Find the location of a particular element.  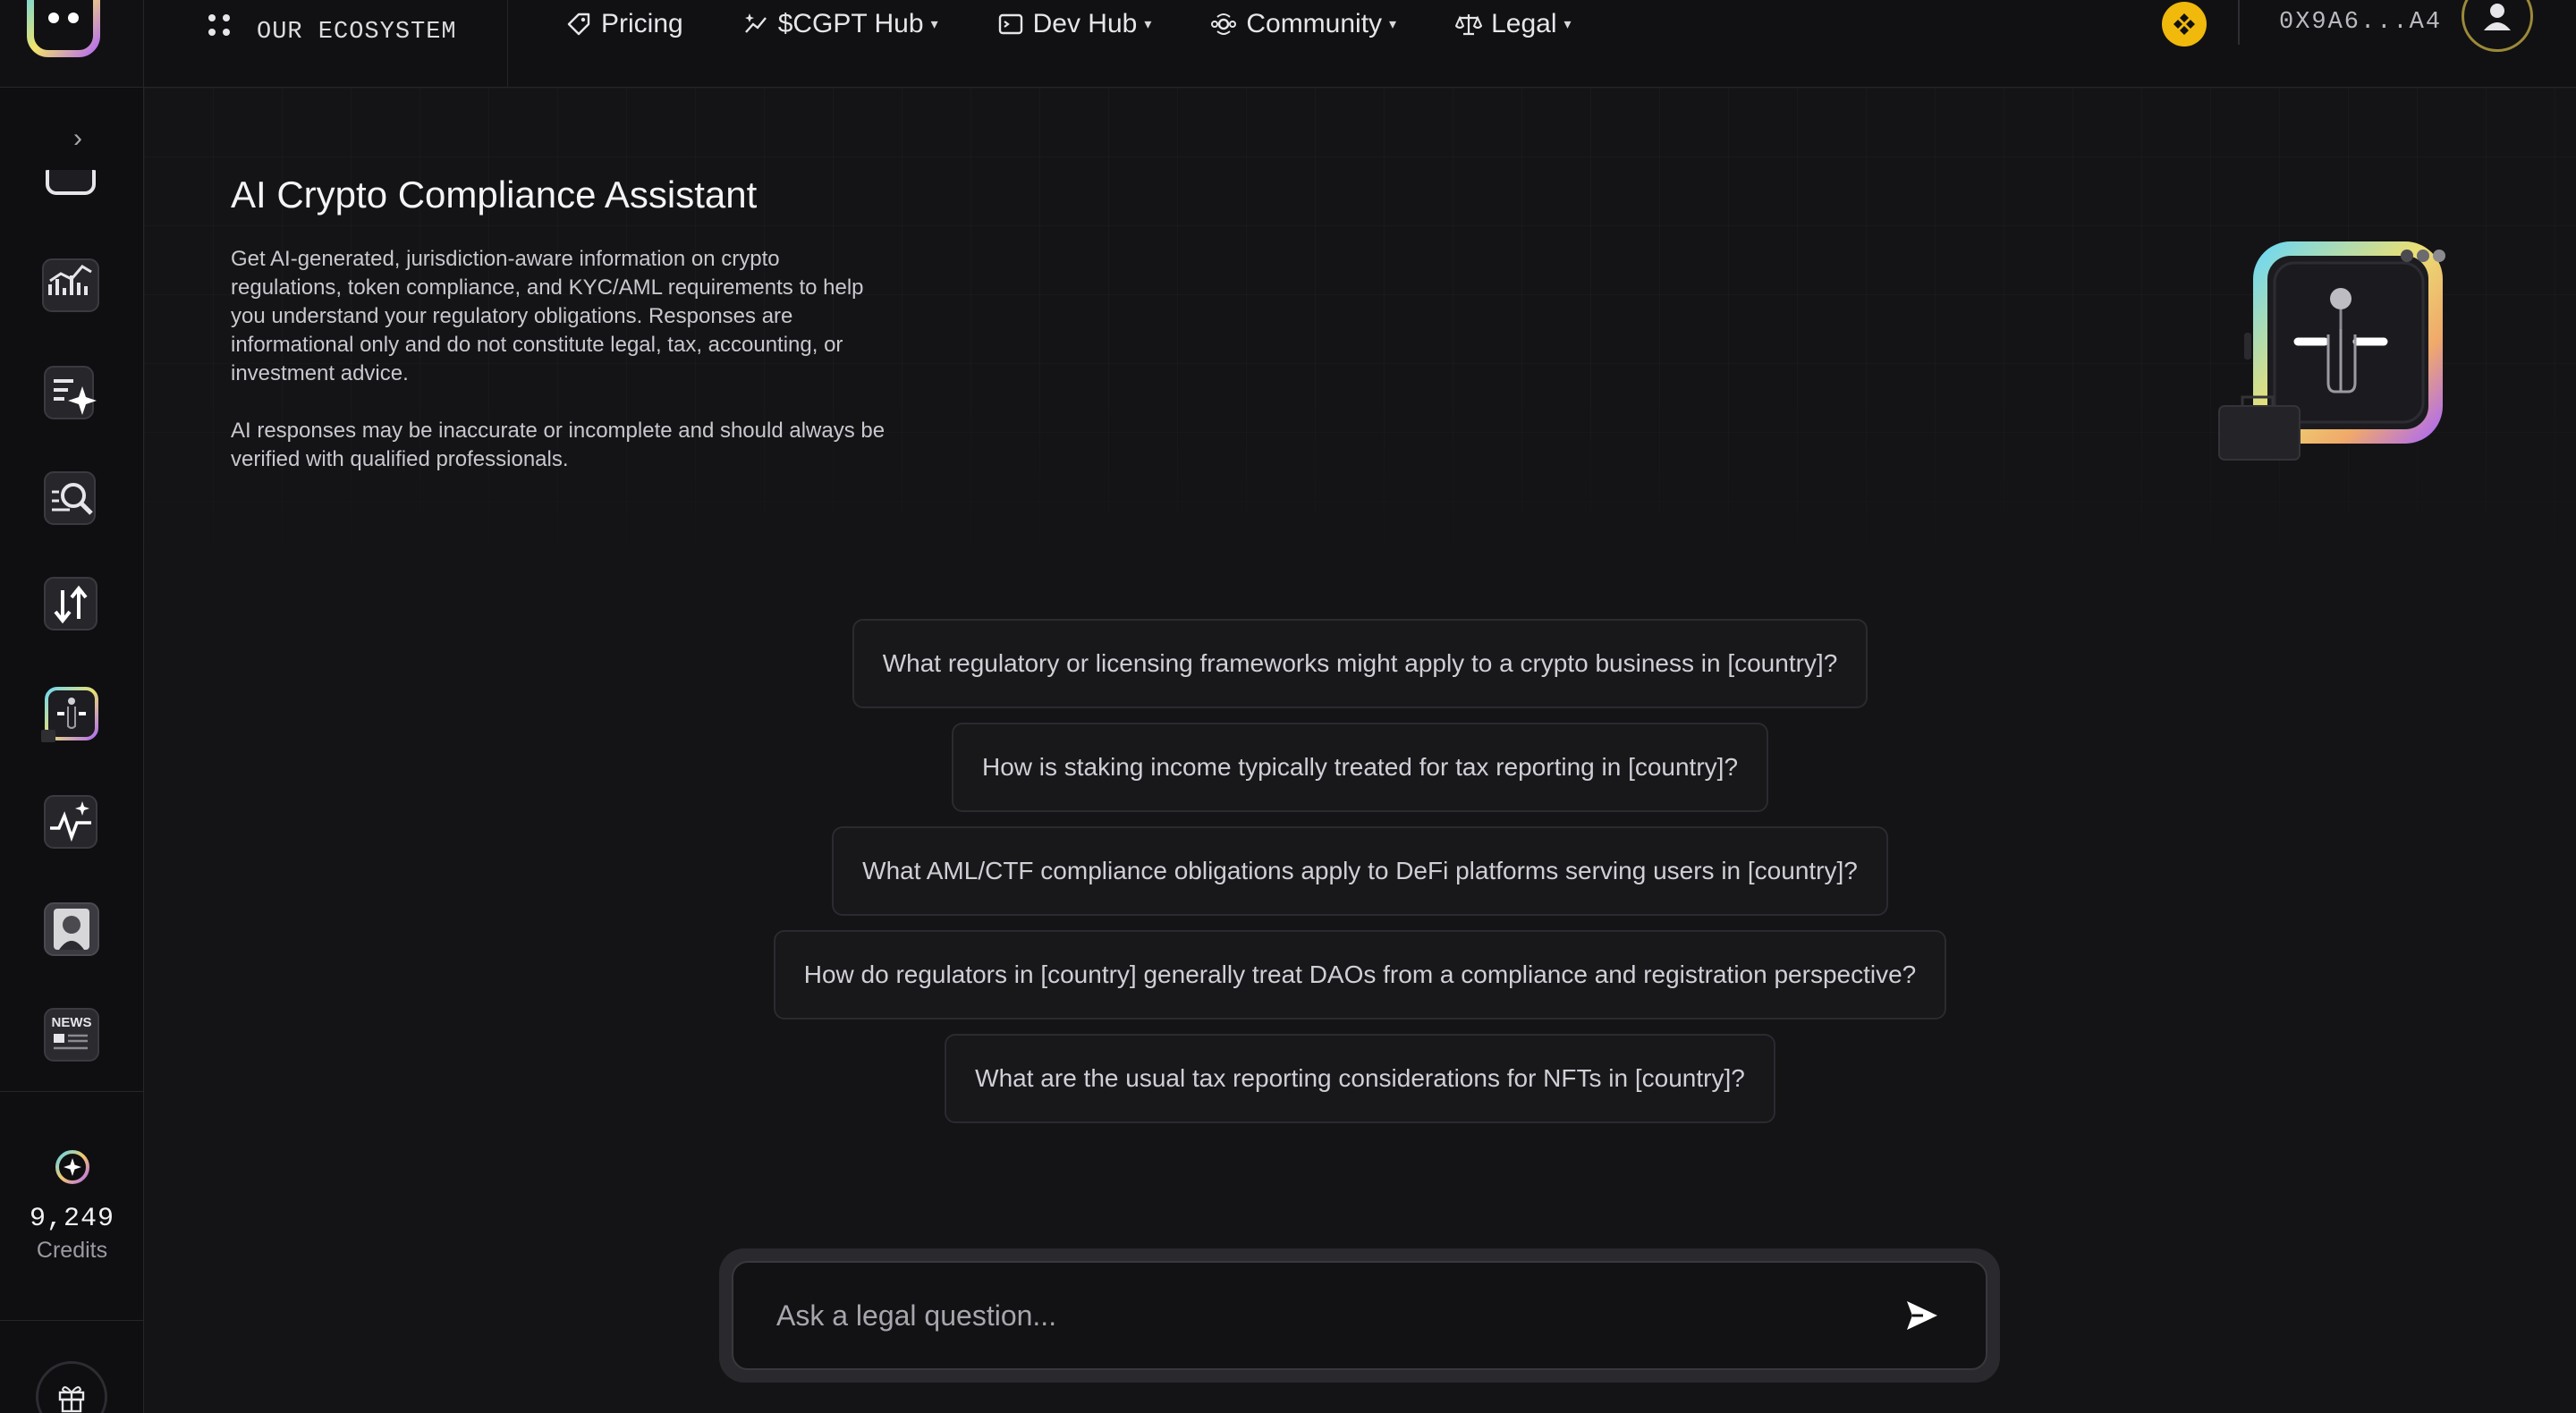

gift-icon is located at coordinates (71, 1399).